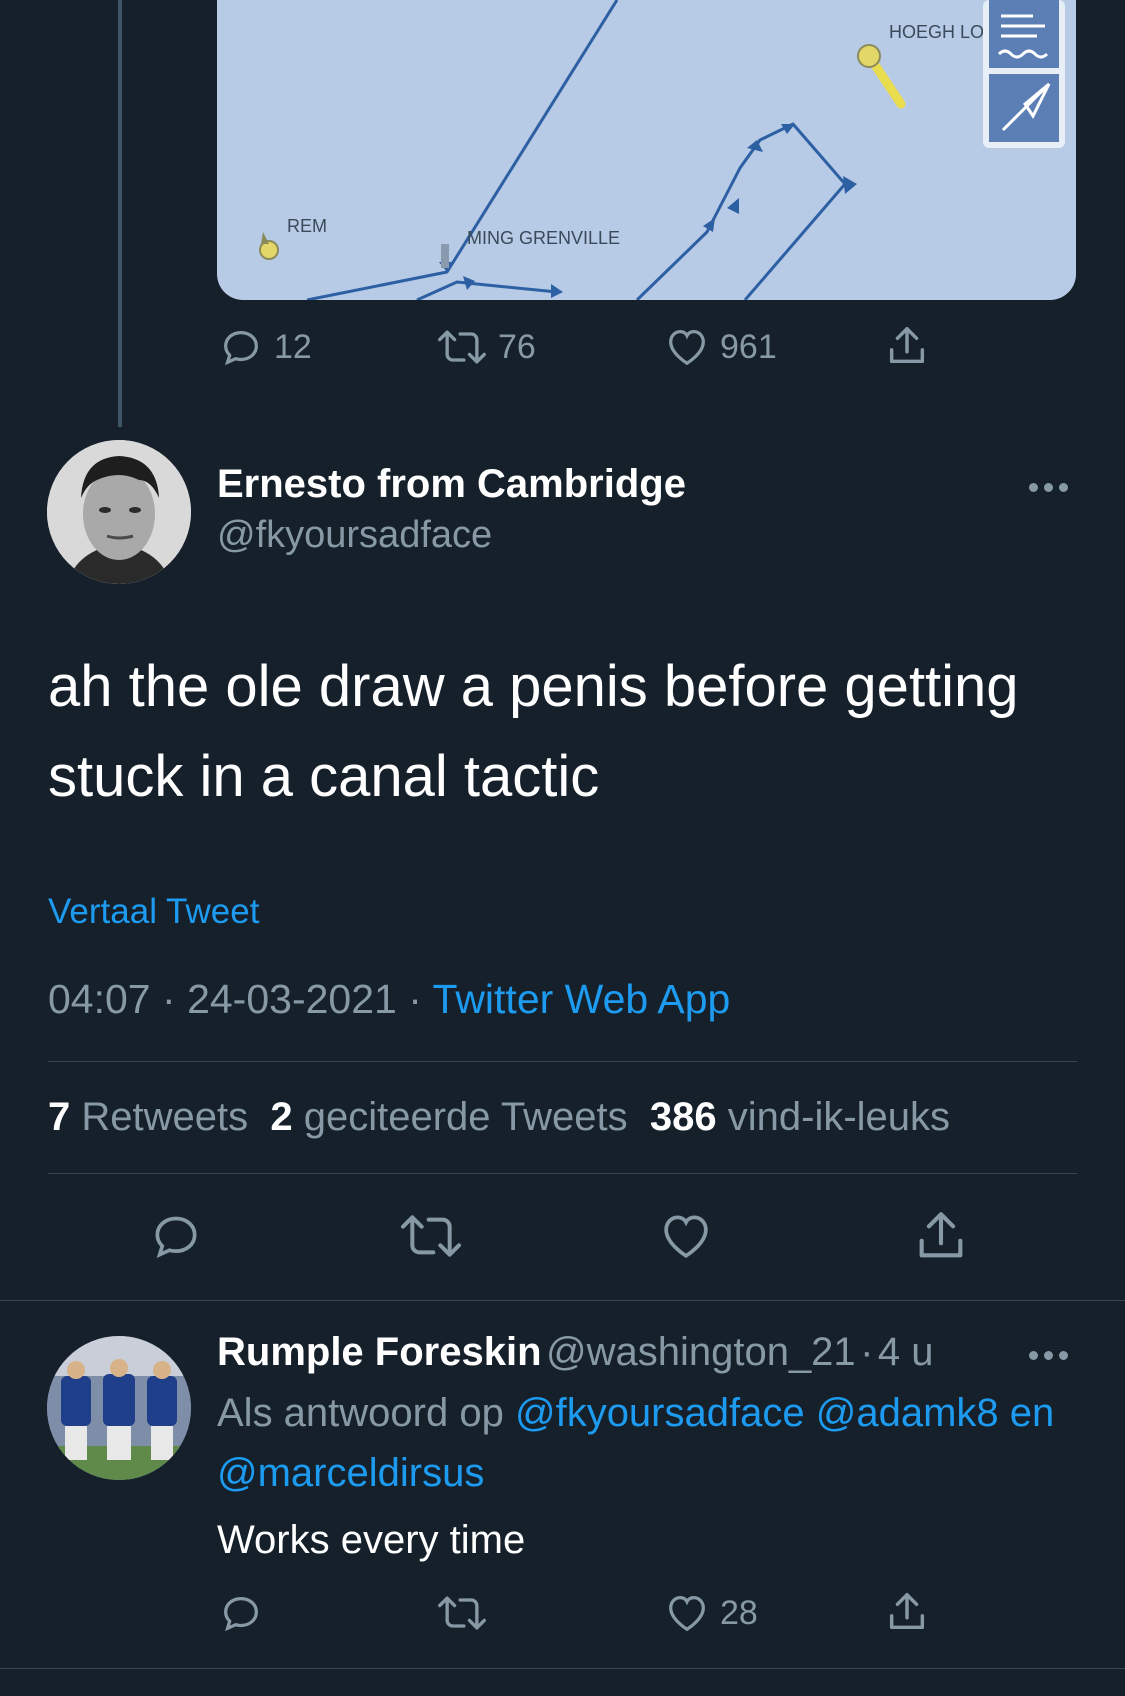 Image resolution: width=1125 pixels, height=1696 pixels. I want to click on reply-context-prefix: Als antwoord op, so click(360, 1413).